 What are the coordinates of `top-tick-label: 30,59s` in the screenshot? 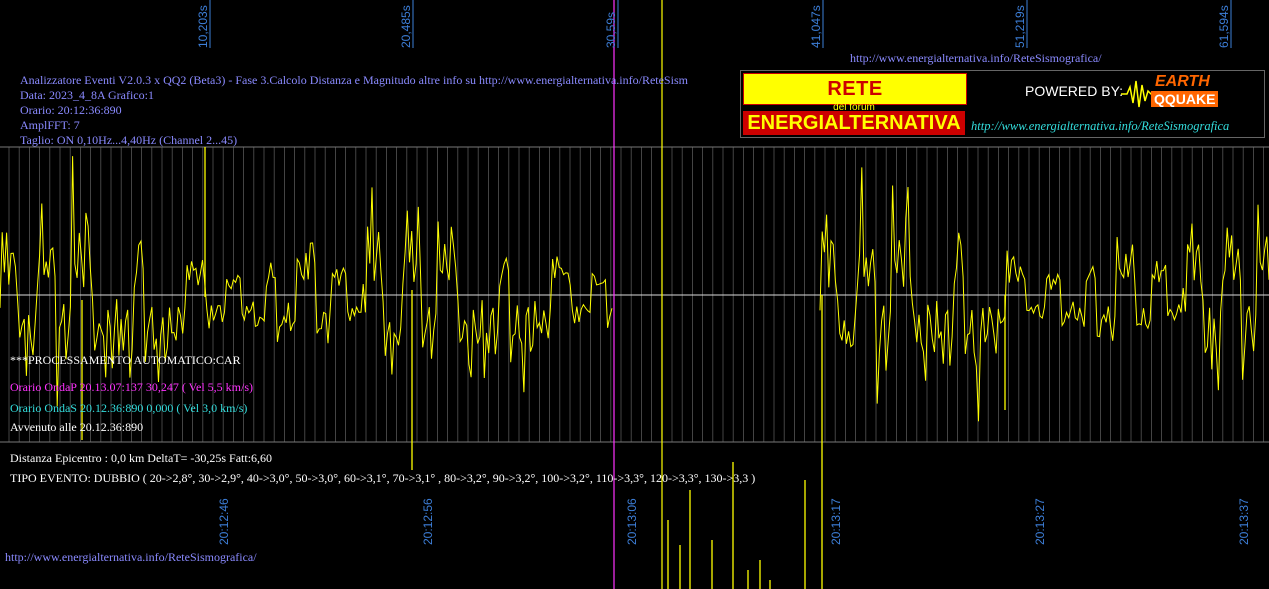 It's located at (611, 30).